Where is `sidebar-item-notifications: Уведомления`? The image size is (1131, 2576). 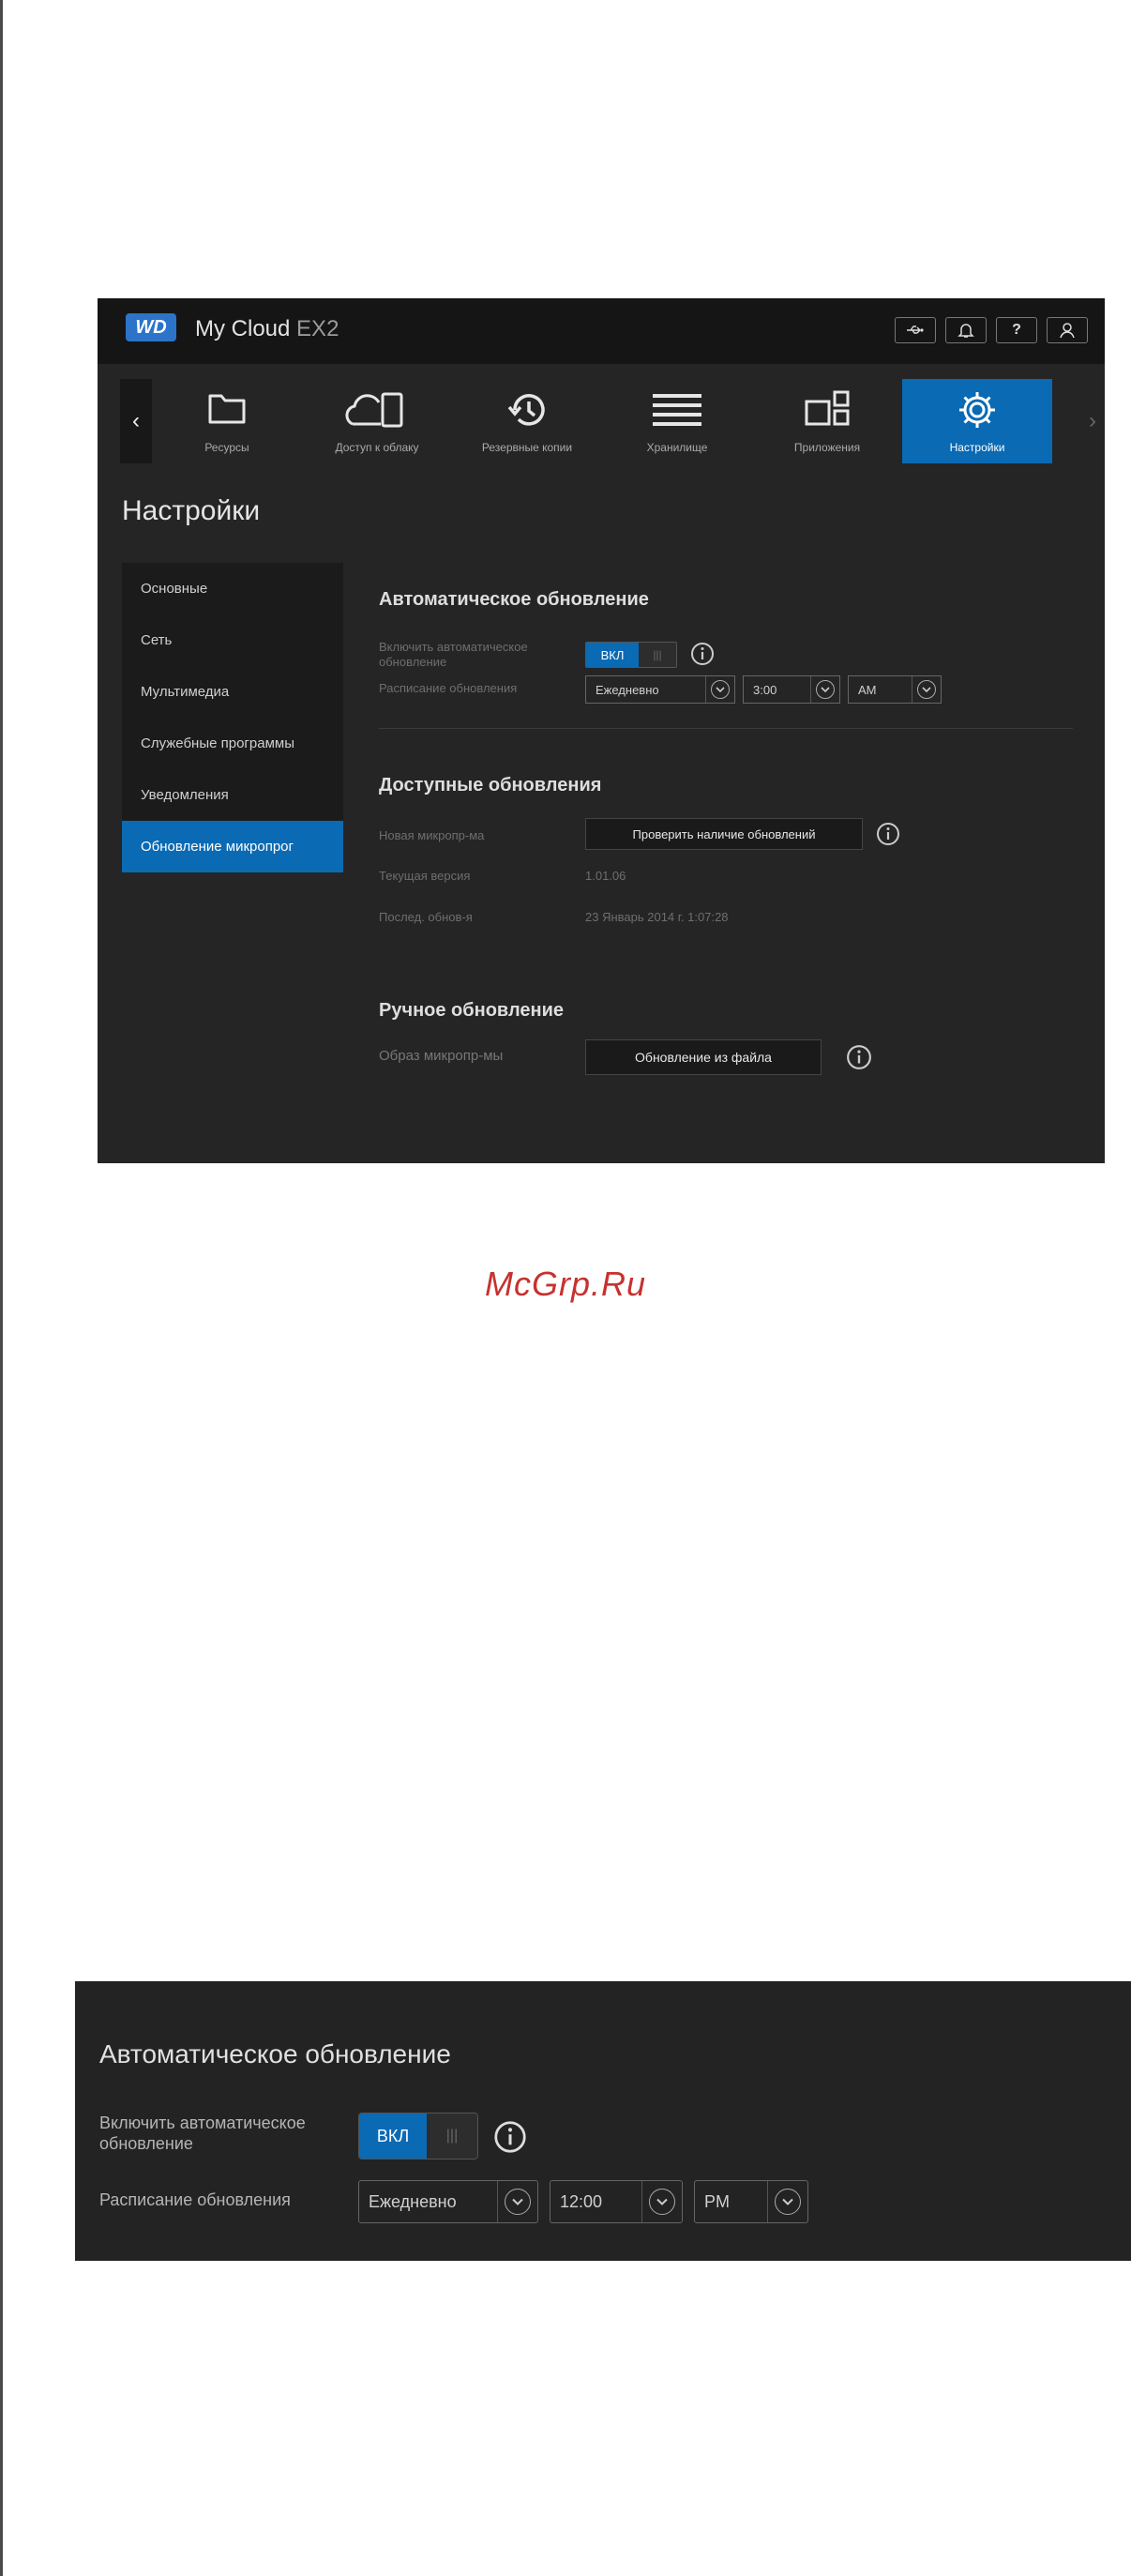 sidebar-item-notifications: Уведомления is located at coordinates (232, 795).